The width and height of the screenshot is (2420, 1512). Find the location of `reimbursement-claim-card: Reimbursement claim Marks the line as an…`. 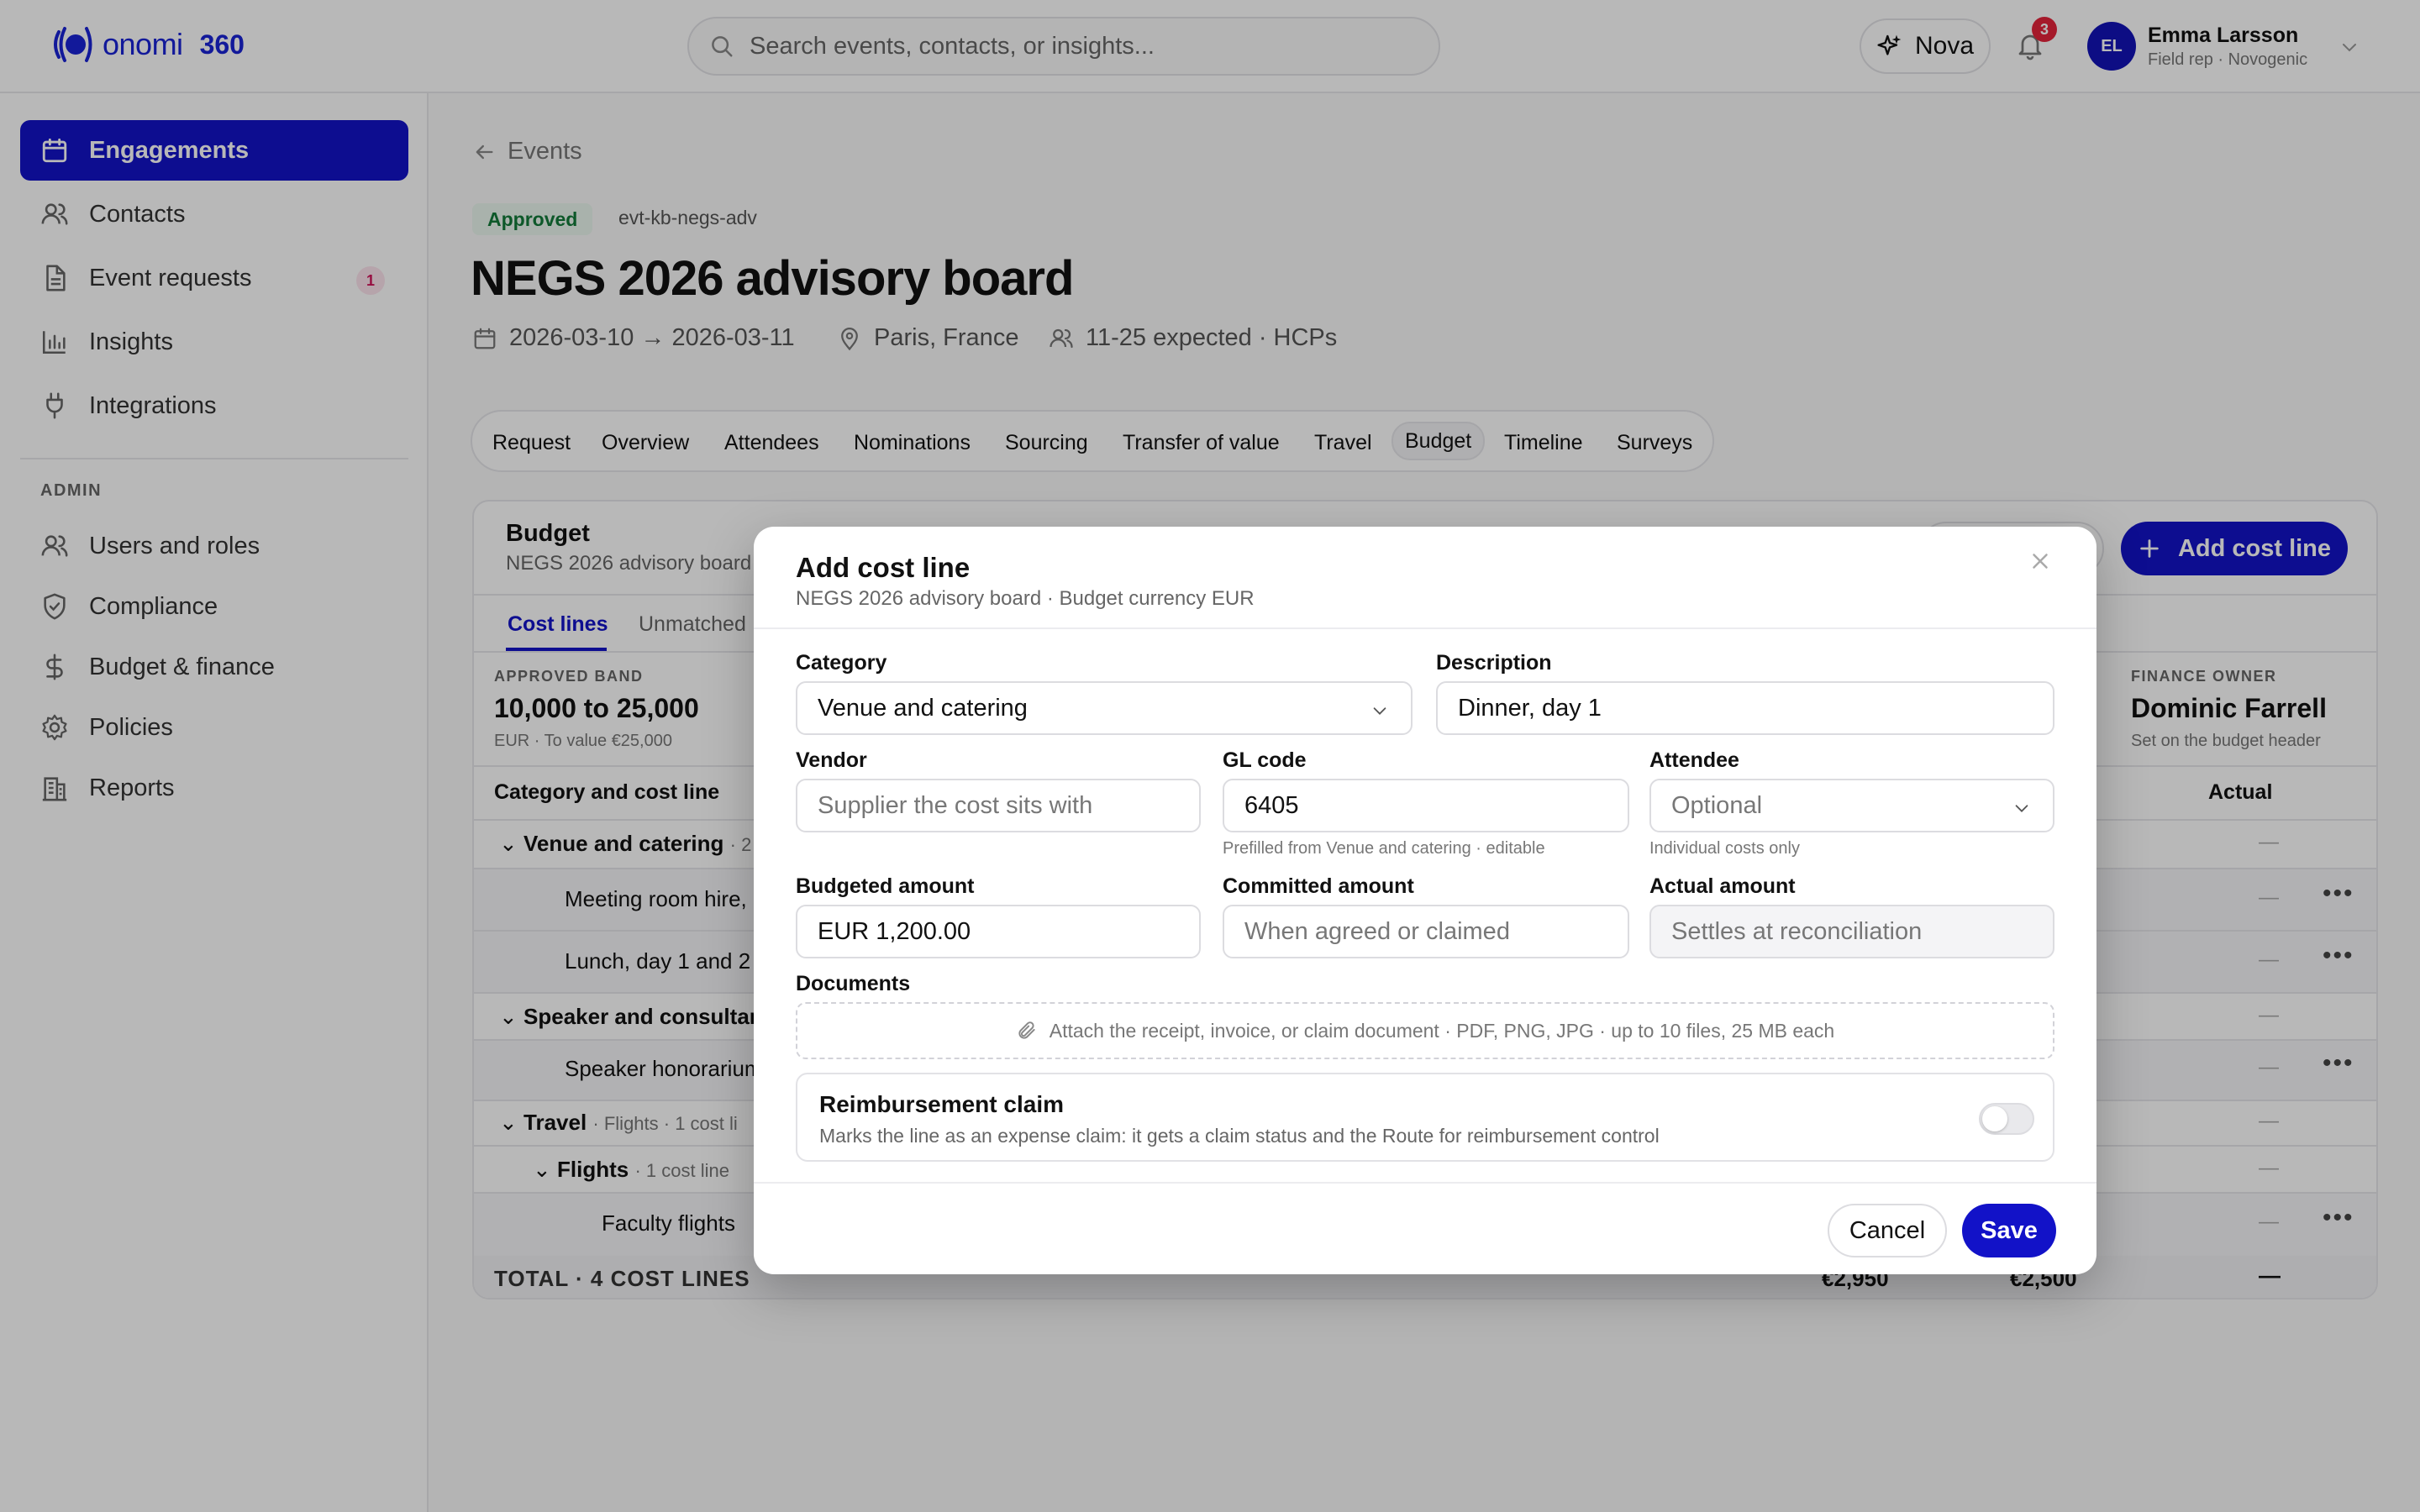

reimbursement-claim-card: Reimbursement claim Marks the line as an… is located at coordinates (1425, 1117).